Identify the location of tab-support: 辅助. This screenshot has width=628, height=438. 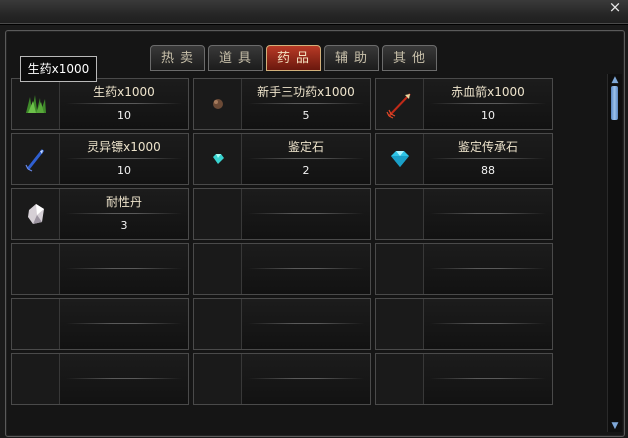
(351, 58).